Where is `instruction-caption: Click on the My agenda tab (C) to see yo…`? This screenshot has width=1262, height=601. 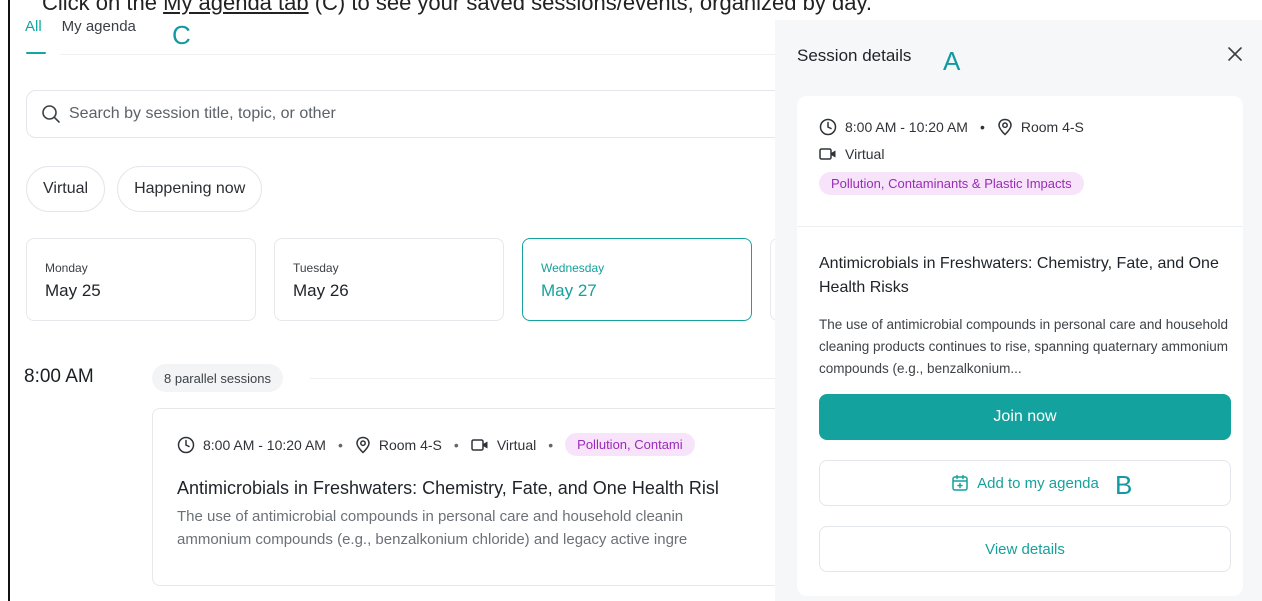 instruction-caption: Click on the My agenda tab (C) to see yo… is located at coordinates (457, 8).